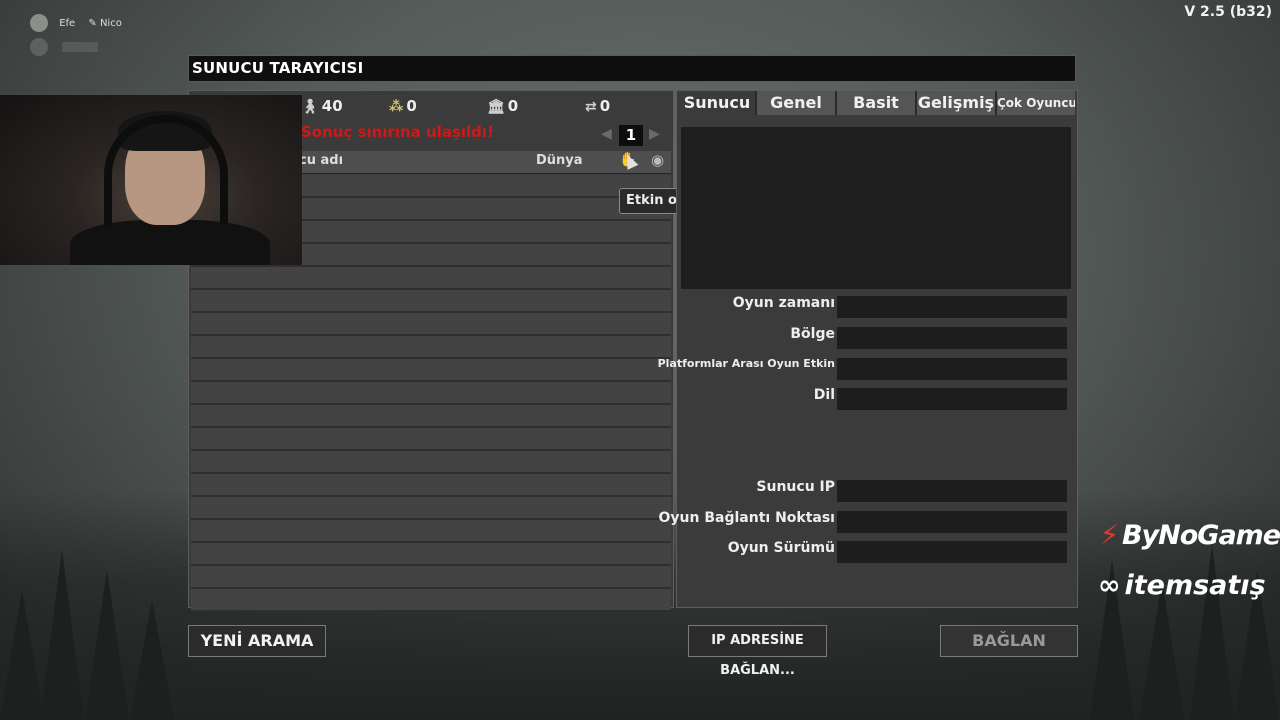  Describe the element at coordinates (67, 23) in the screenshot. I see `player-name: Efe` at that location.